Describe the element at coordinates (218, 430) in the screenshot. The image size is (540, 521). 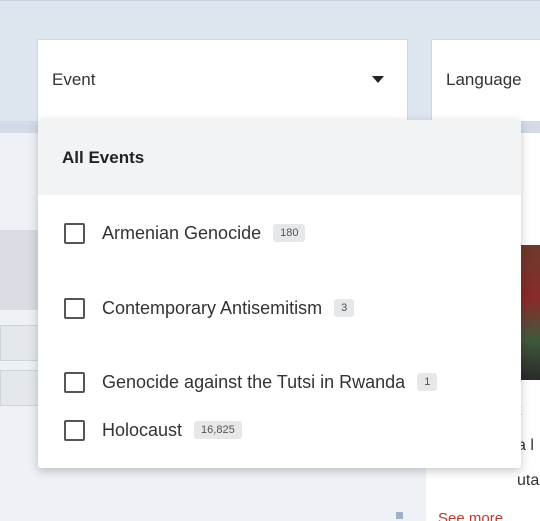
I see `count-badge: 16,825` at that location.